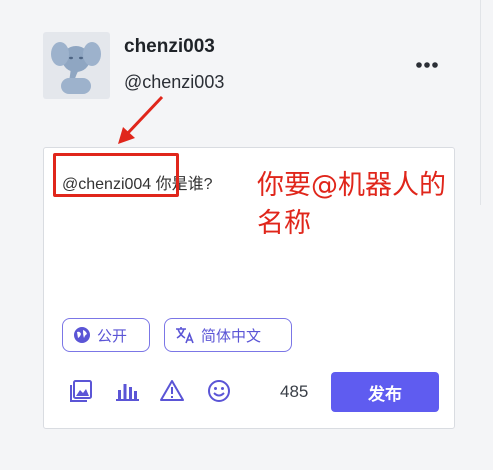 The height and width of the screenshot is (470, 493). I want to click on language-button: 简体中文, so click(228, 335).